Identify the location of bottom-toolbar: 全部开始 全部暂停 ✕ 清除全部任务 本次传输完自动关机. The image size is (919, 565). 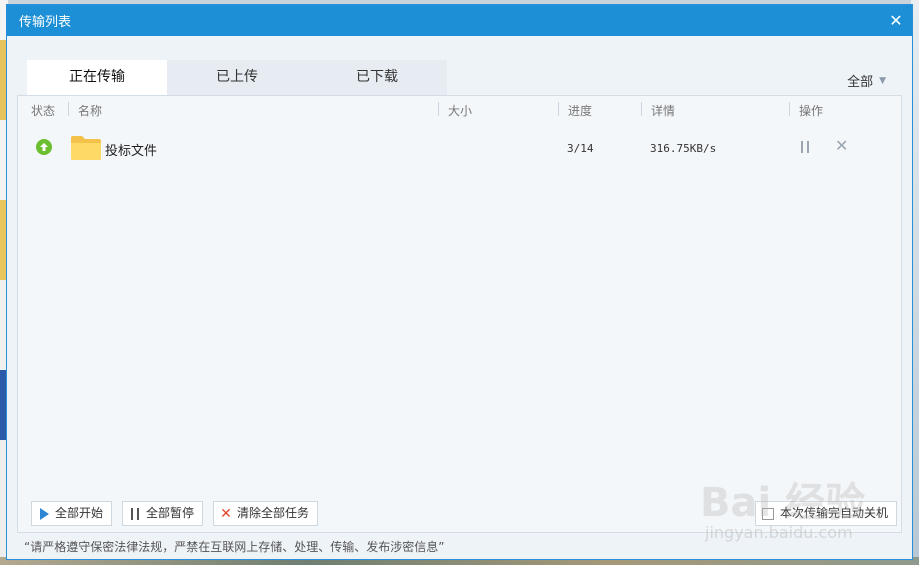
(464, 514).